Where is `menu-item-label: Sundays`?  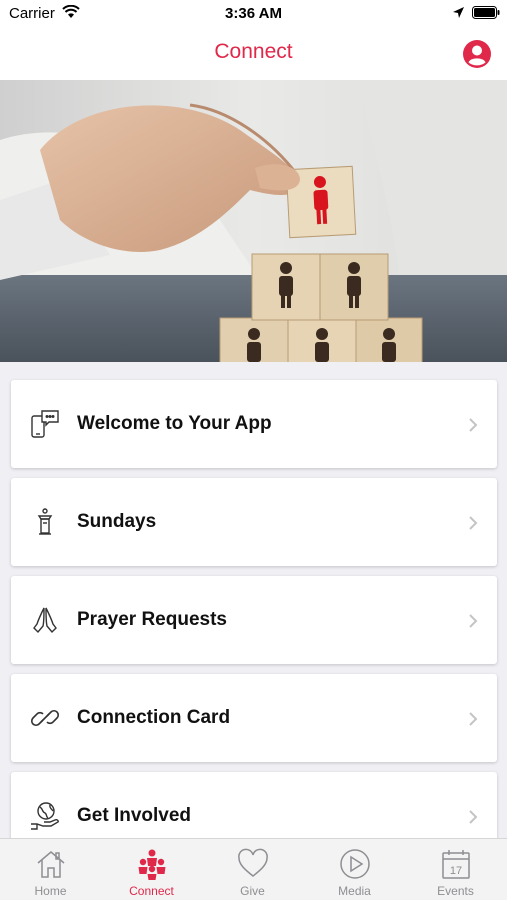
menu-item-label: Sundays is located at coordinates (117, 521).